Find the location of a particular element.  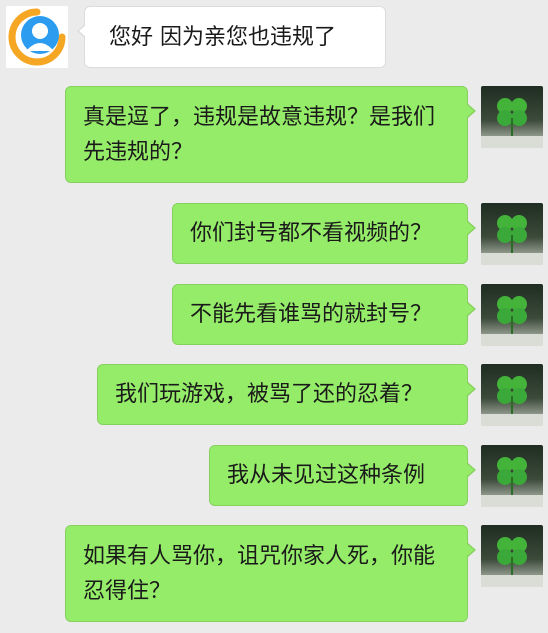

message-bubble-incoming: 您好 因为亲您也违规了 is located at coordinates (231, 37).